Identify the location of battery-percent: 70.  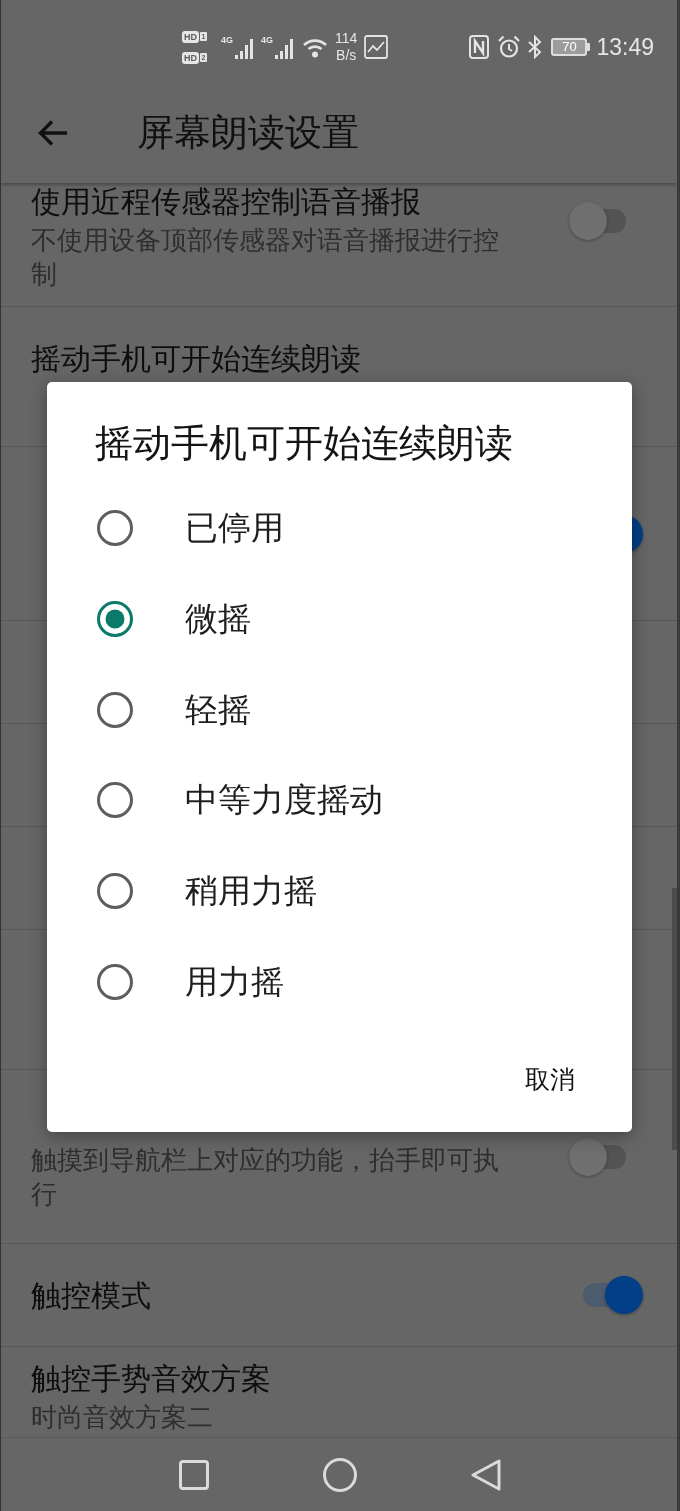
(569, 47).